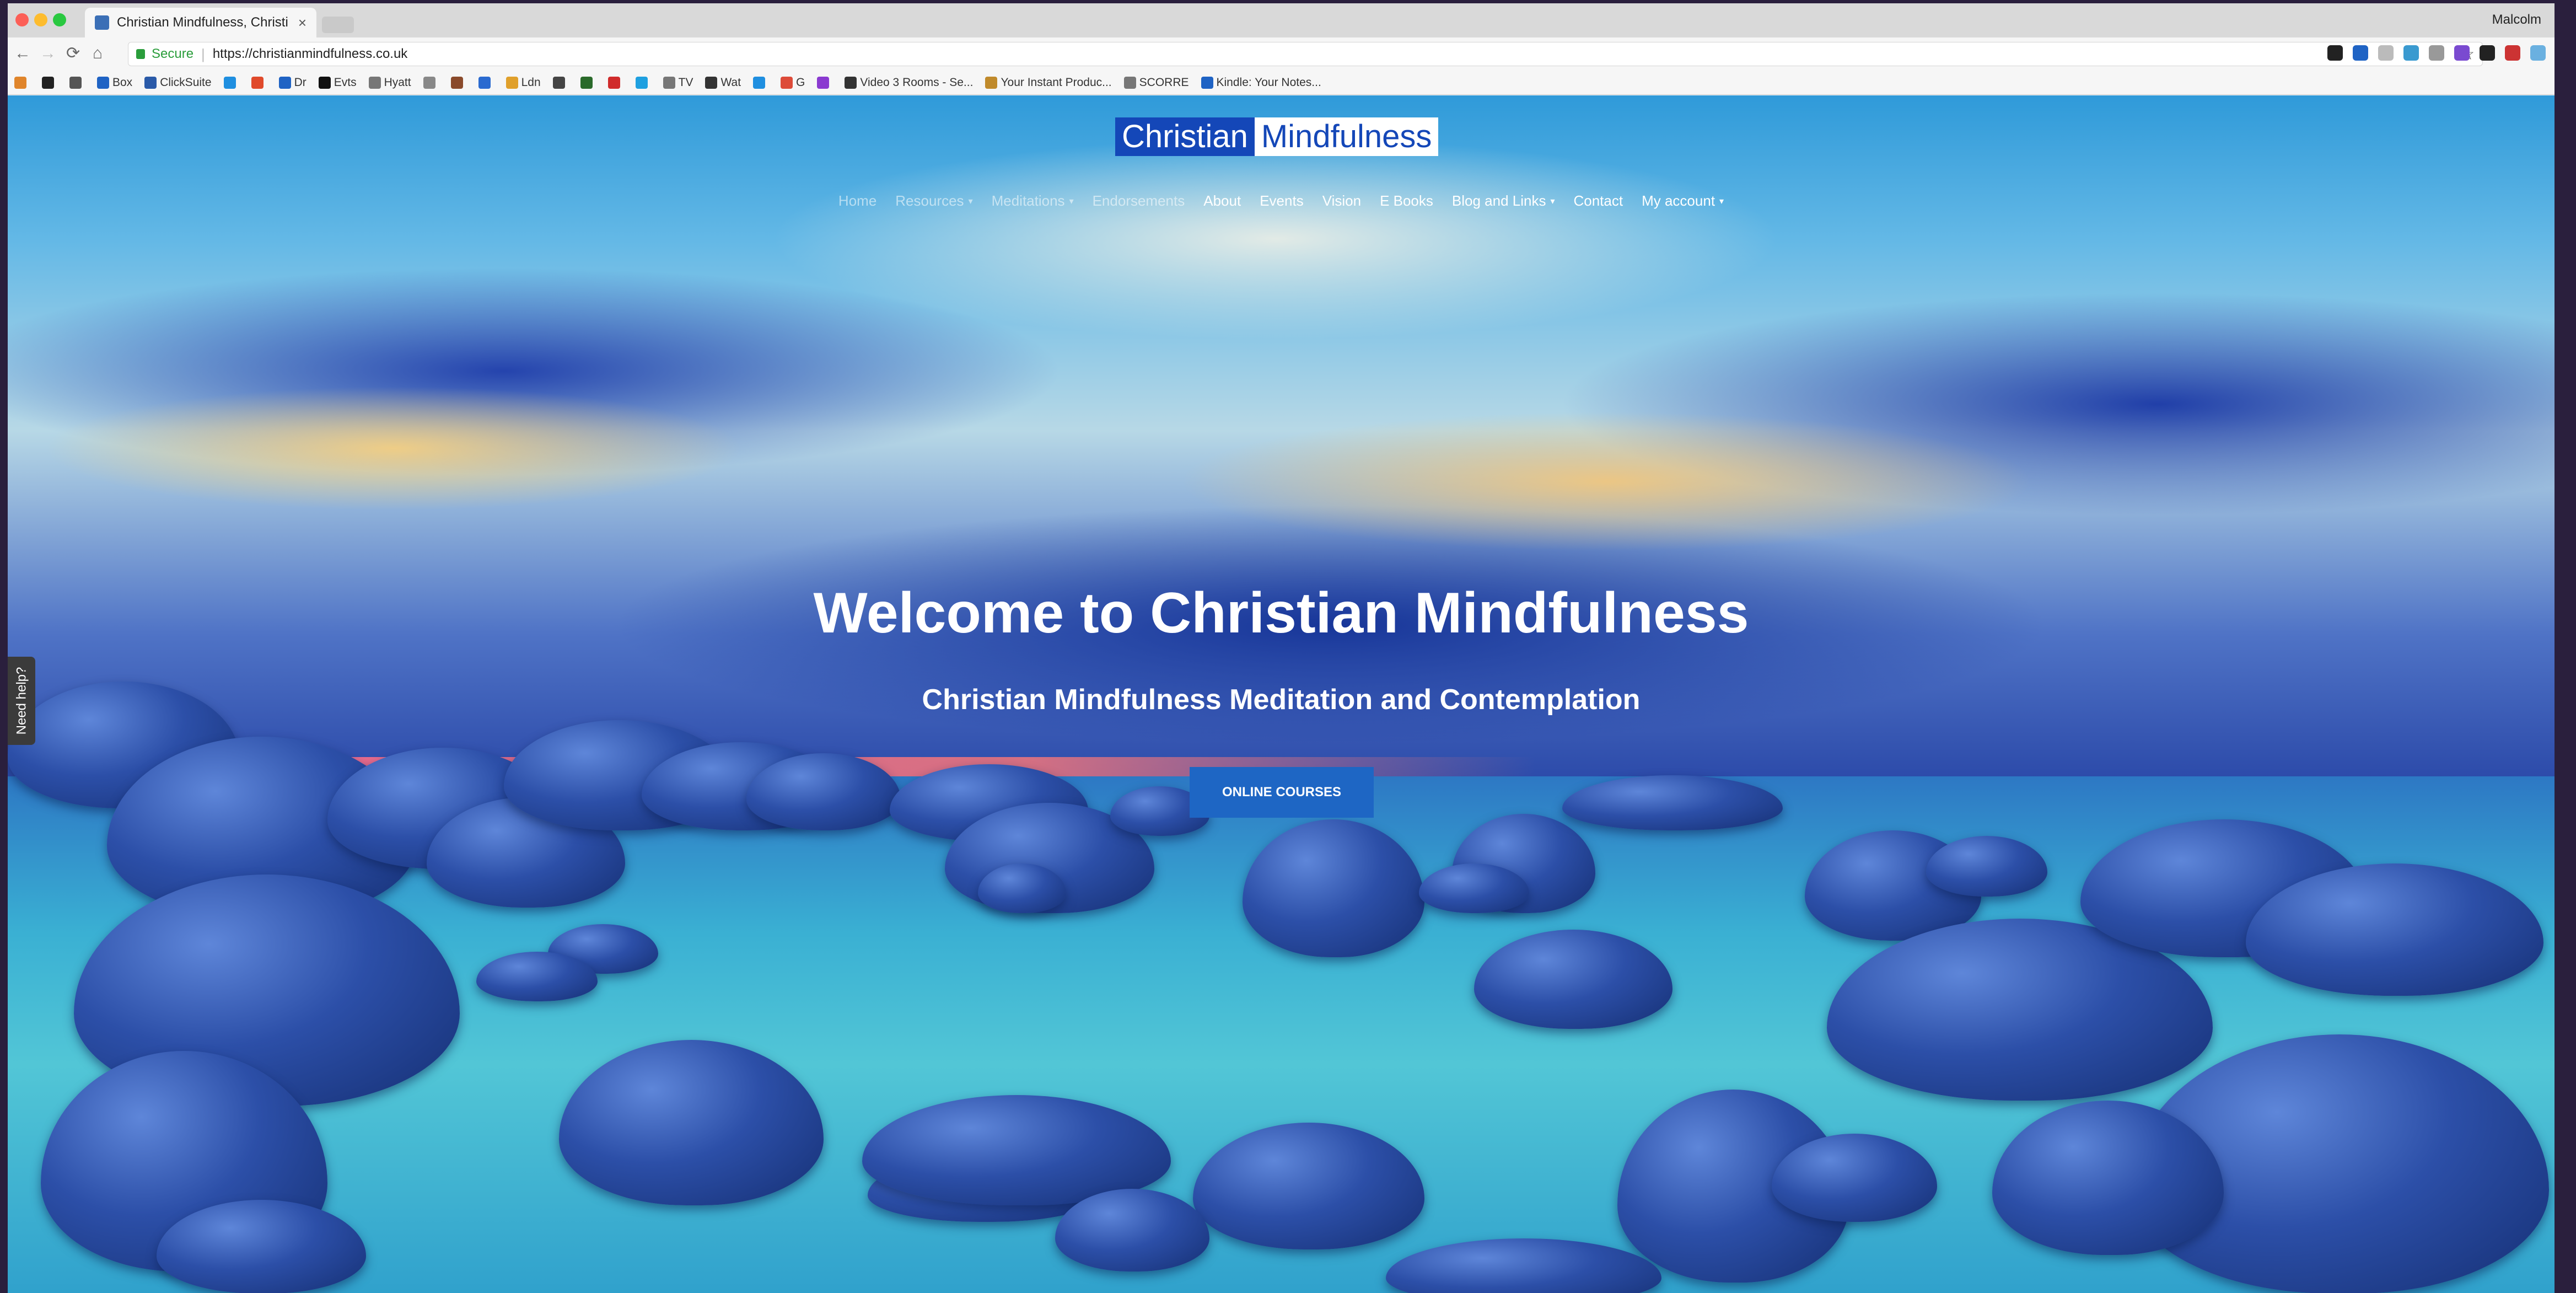  Describe the element at coordinates (2516, 20) in the screenshot. I see `profile-name: Malcolm` at that location.